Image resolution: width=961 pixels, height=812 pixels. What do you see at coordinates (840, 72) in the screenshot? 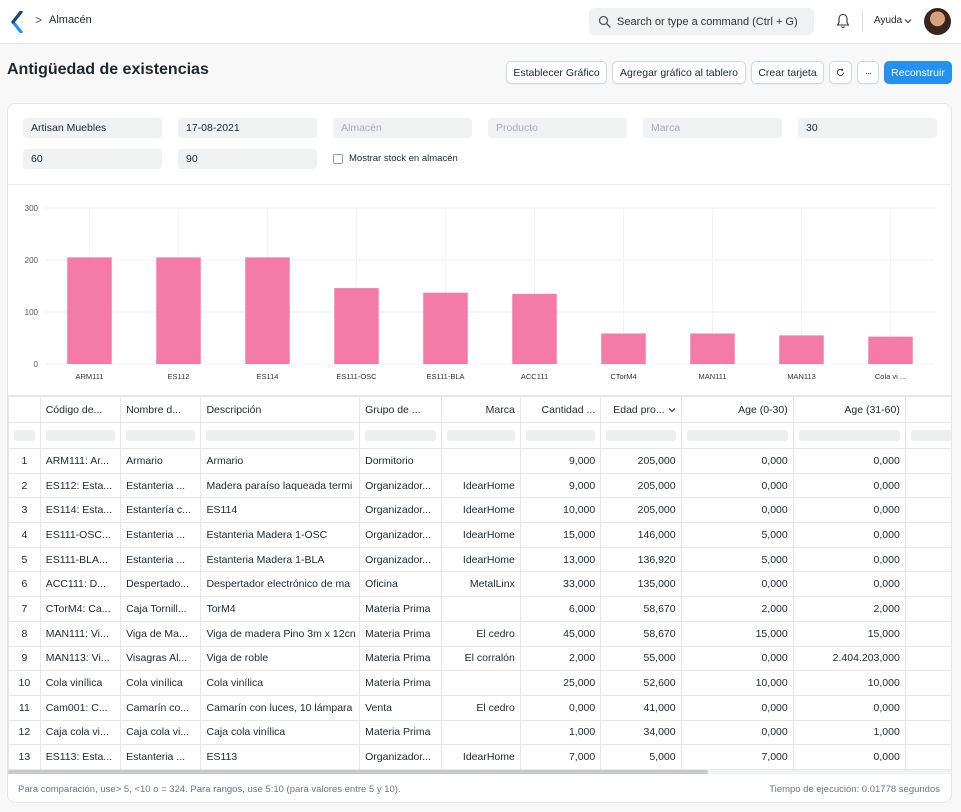
I see `refresh-button` at bounding box center [840, 72].